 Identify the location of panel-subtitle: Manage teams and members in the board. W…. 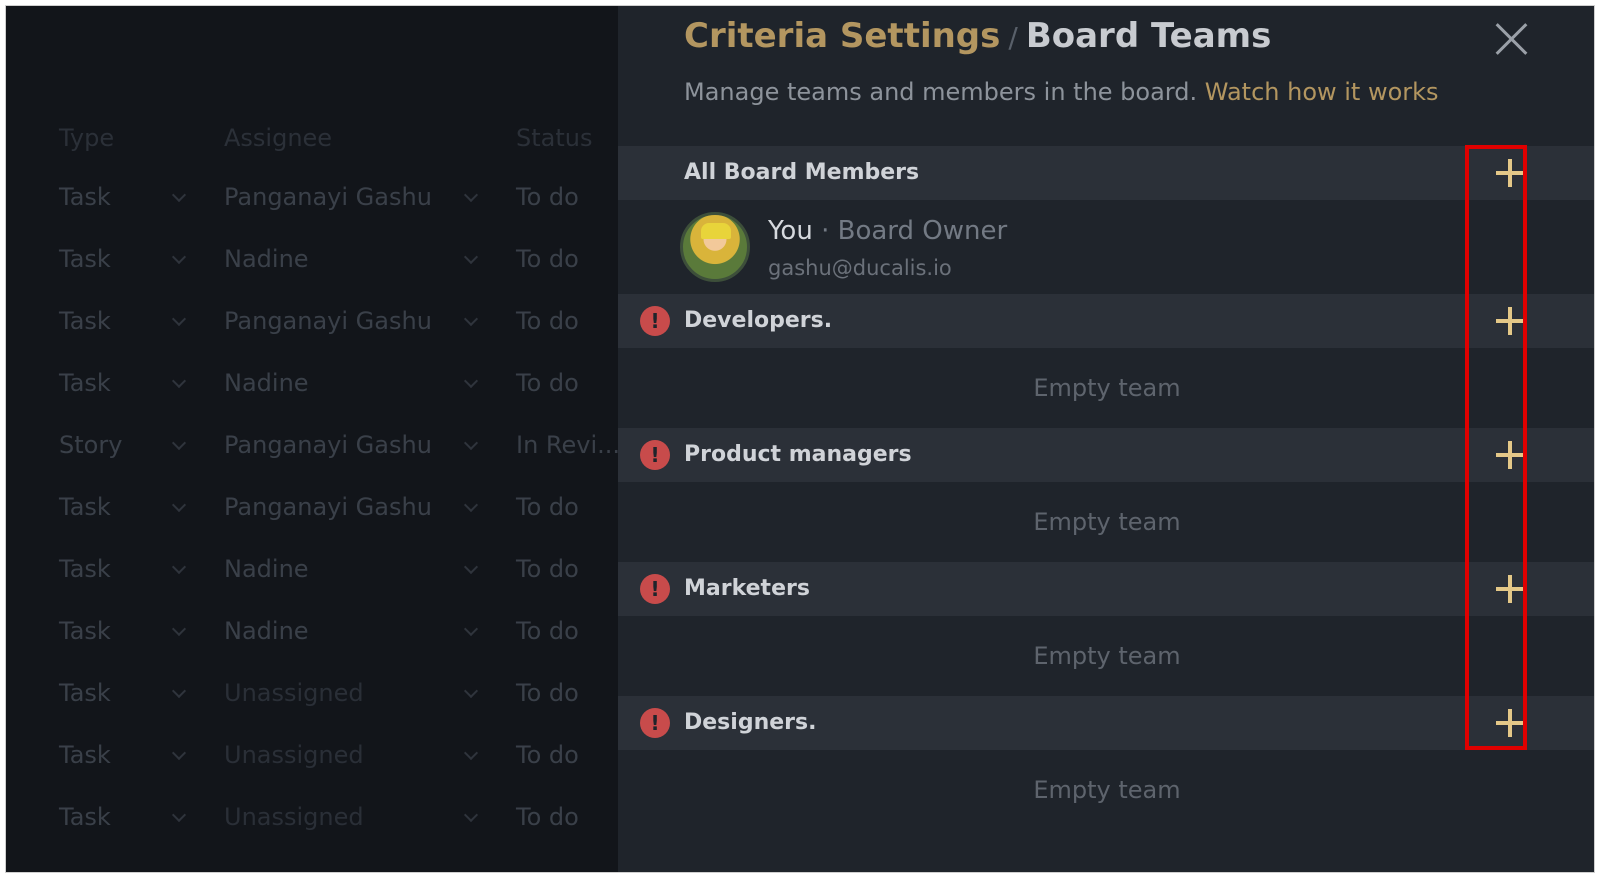
(1061, 92).